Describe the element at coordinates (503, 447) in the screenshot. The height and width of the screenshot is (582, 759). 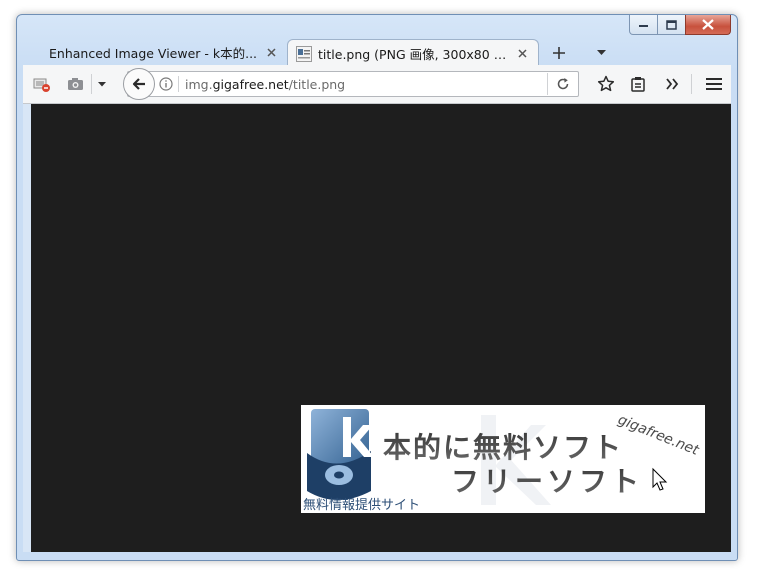
I see `logo-main-text: 本的に無料ソフト` at that location.